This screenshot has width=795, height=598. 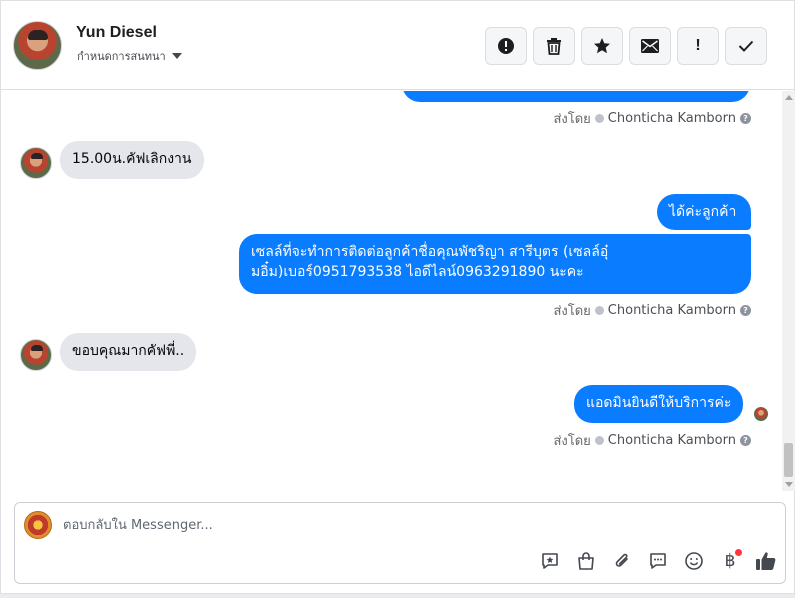 I want to click on saved-reply-button, so click(x=550, y=561).